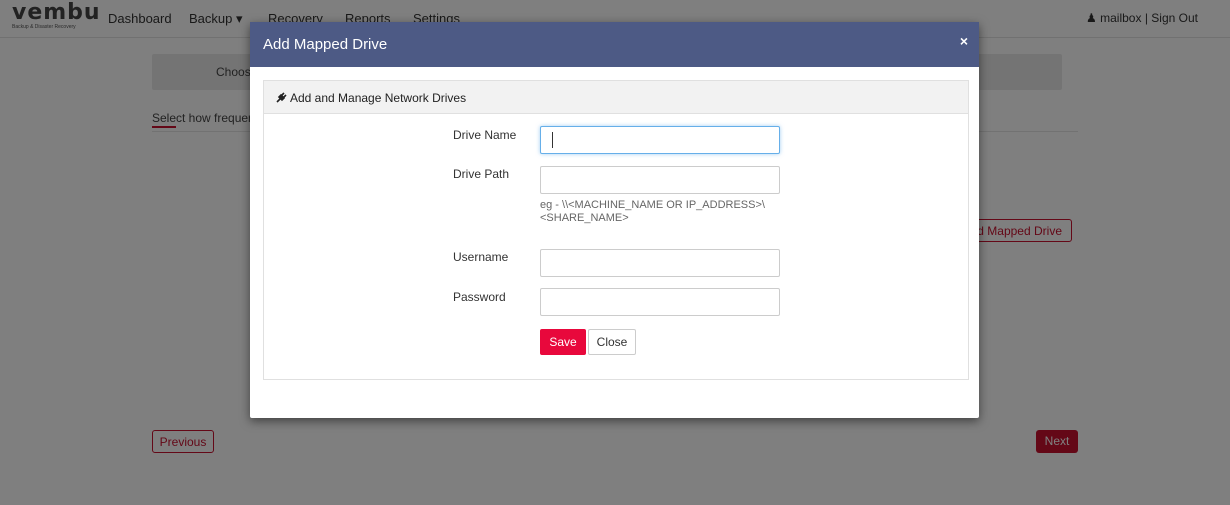  Describe the element at coordinates (563, 342) in the screenshot. I see `save-button: Save` at that location.